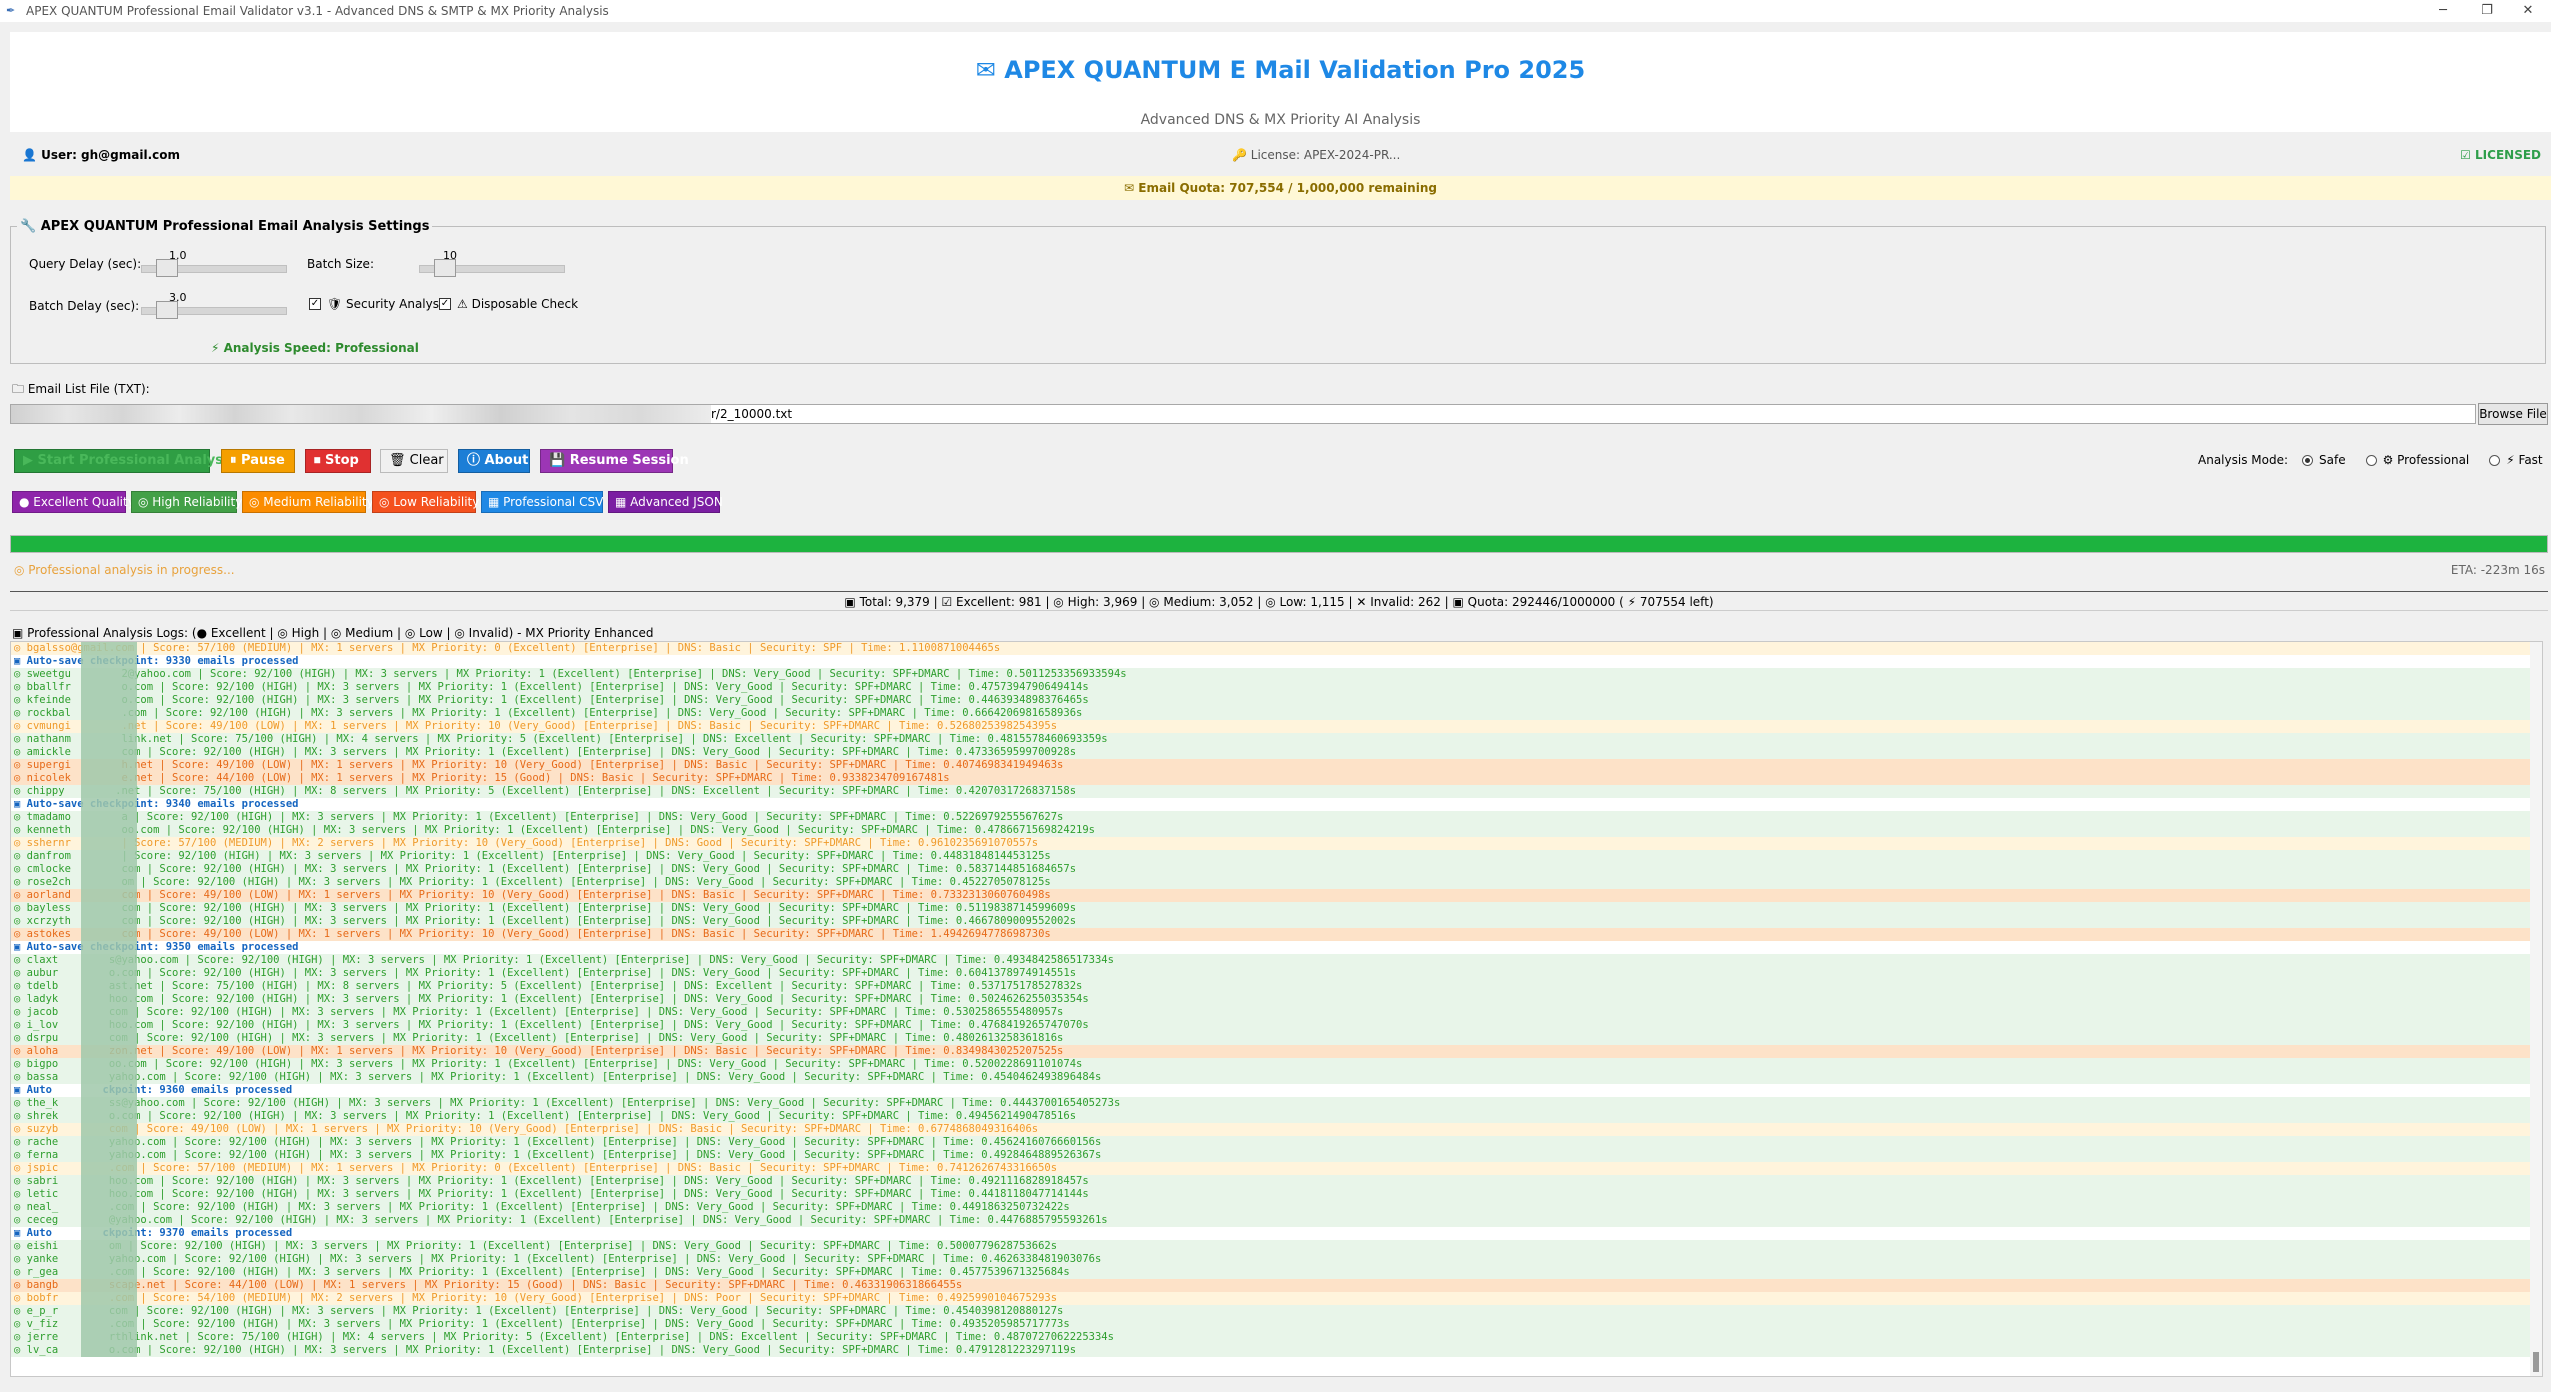  I want to click on mode-fast-radio, so click(2495, 460).